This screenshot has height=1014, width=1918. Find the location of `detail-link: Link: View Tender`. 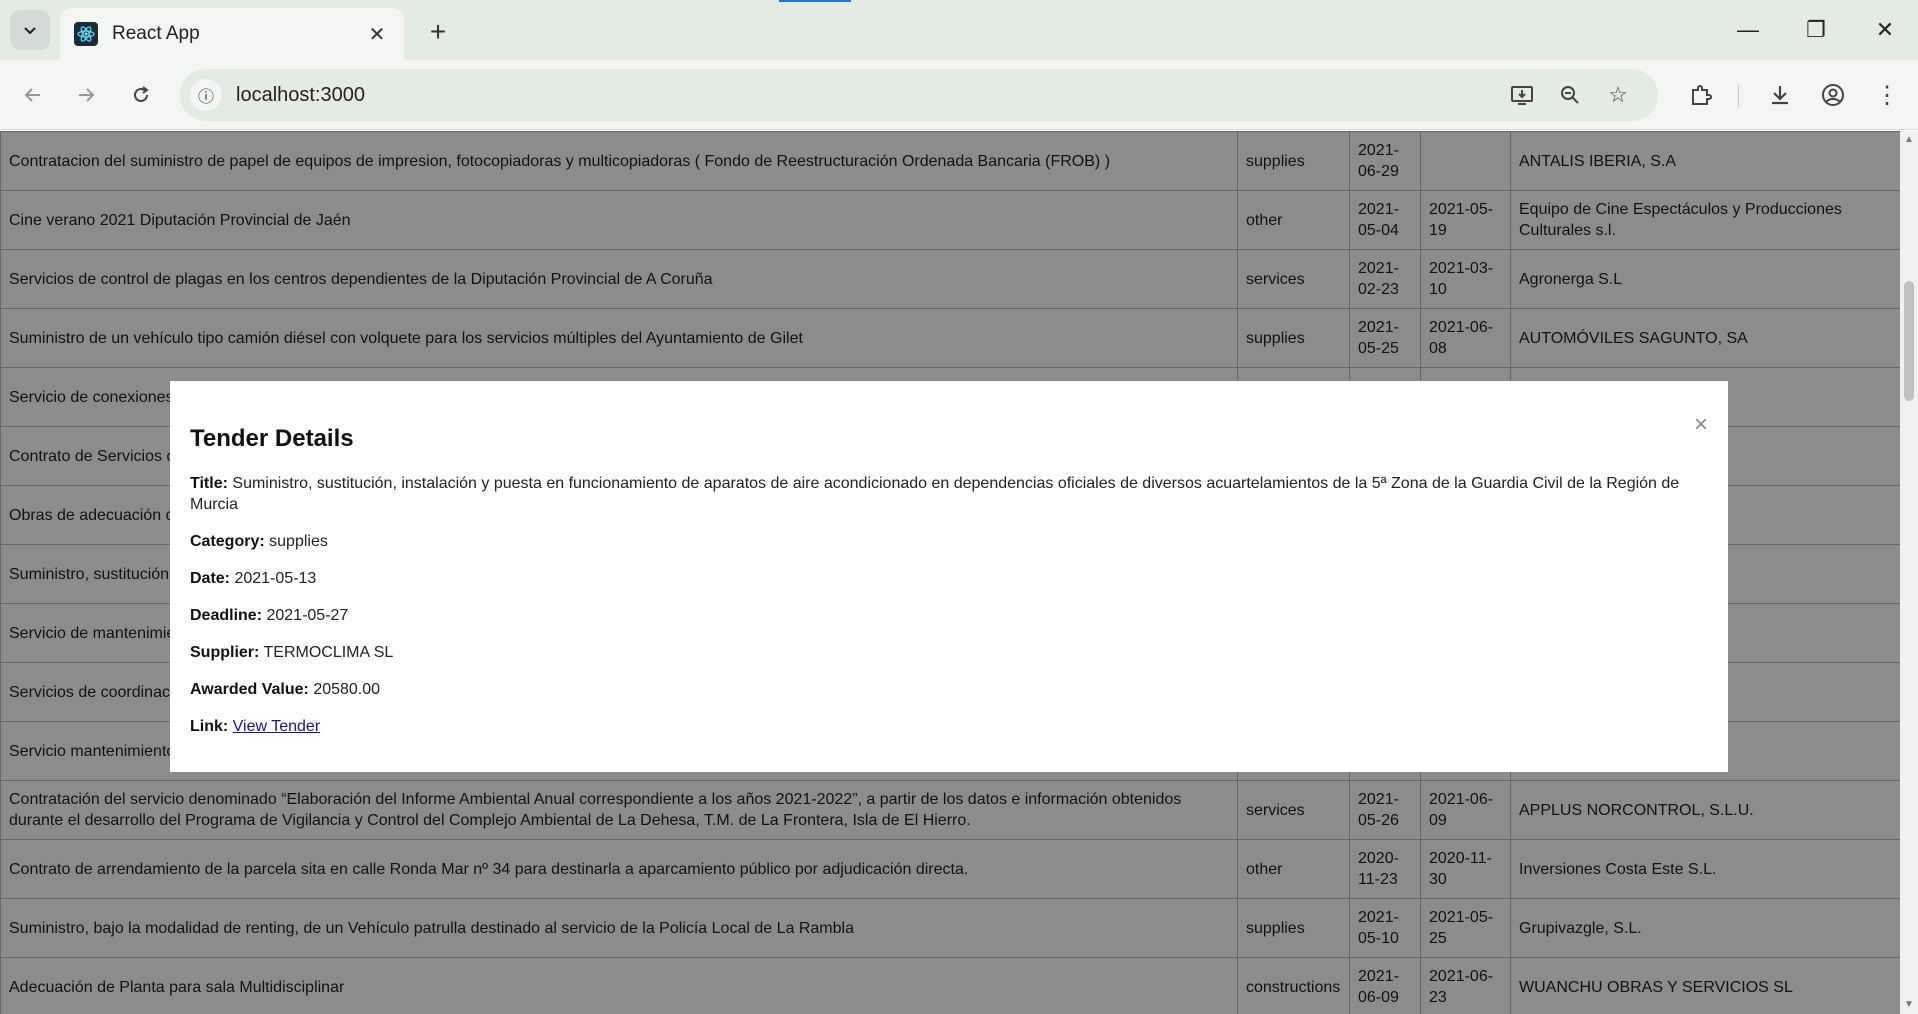

detail-link: Link: View Tender is located at coordinates (255, 726).